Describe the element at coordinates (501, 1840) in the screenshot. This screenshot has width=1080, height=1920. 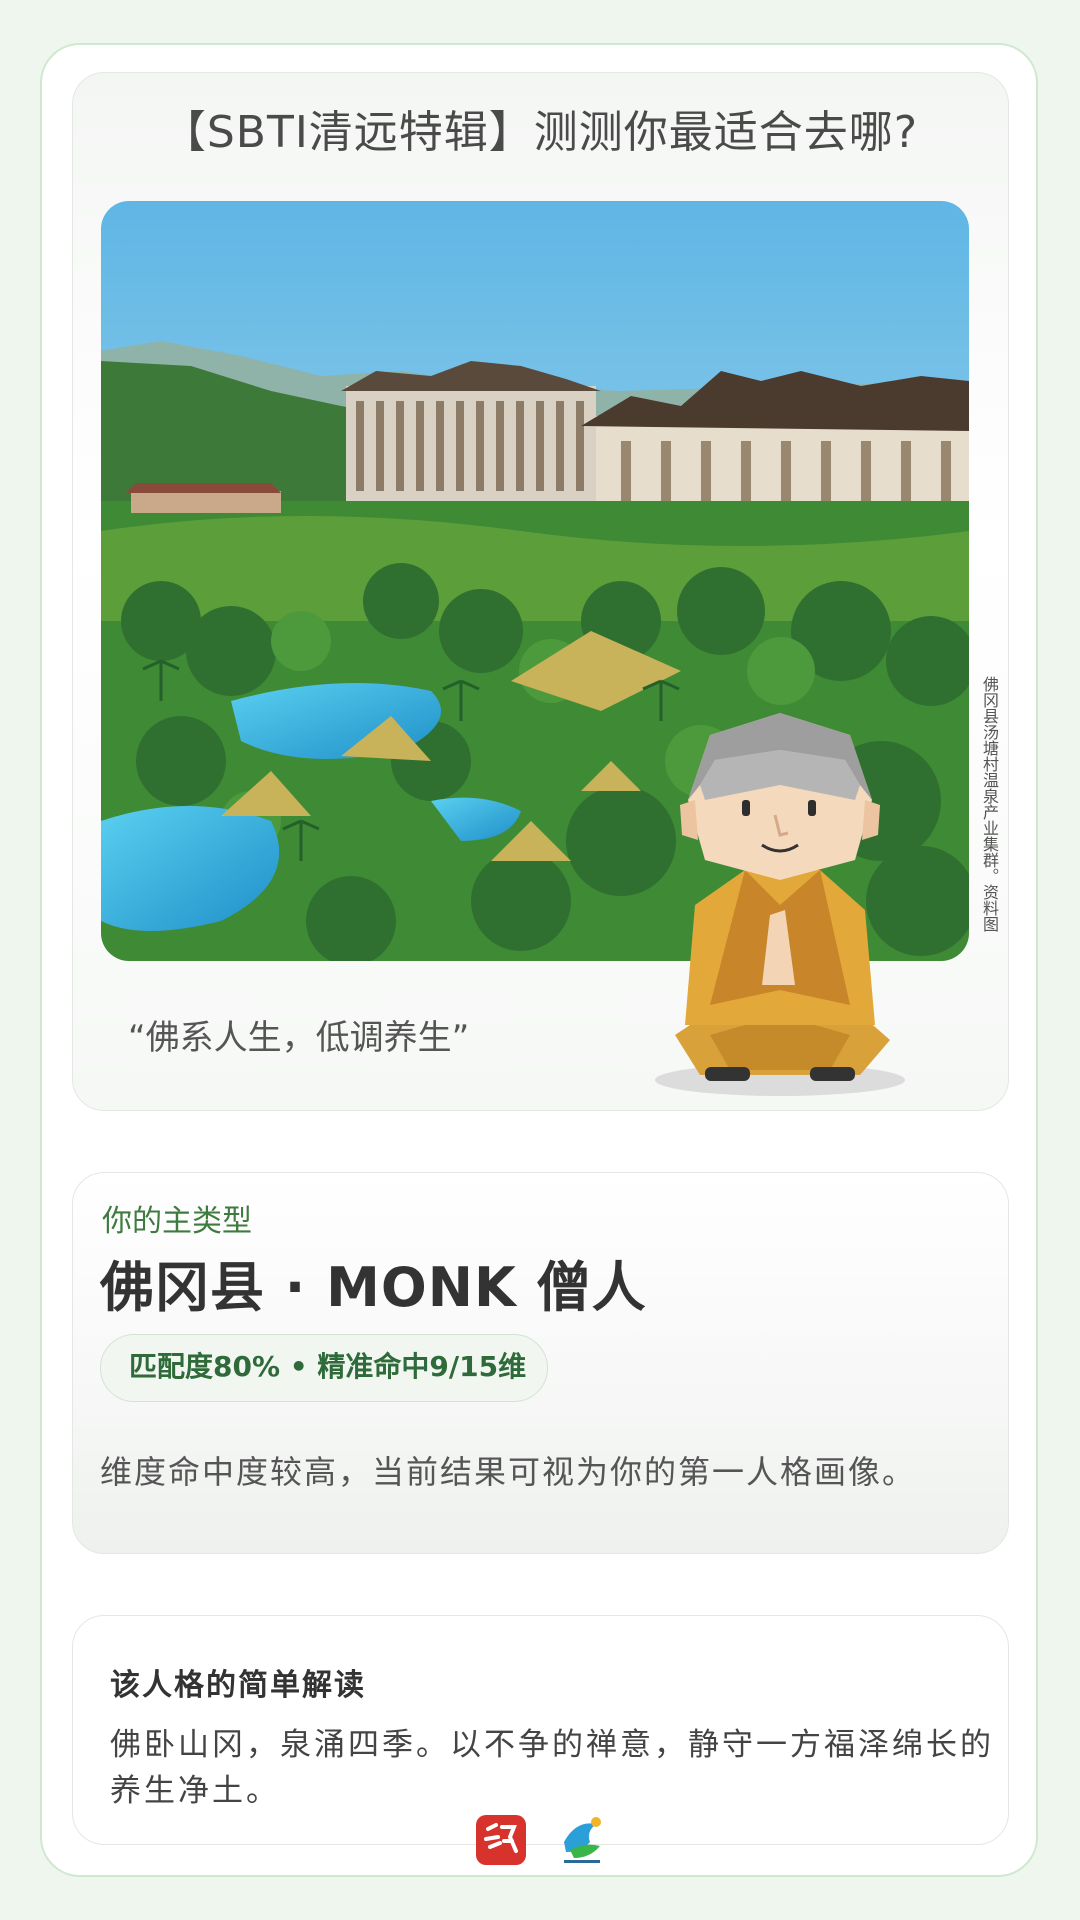
I see `xin-qingyuan-logo-icon` at that location.